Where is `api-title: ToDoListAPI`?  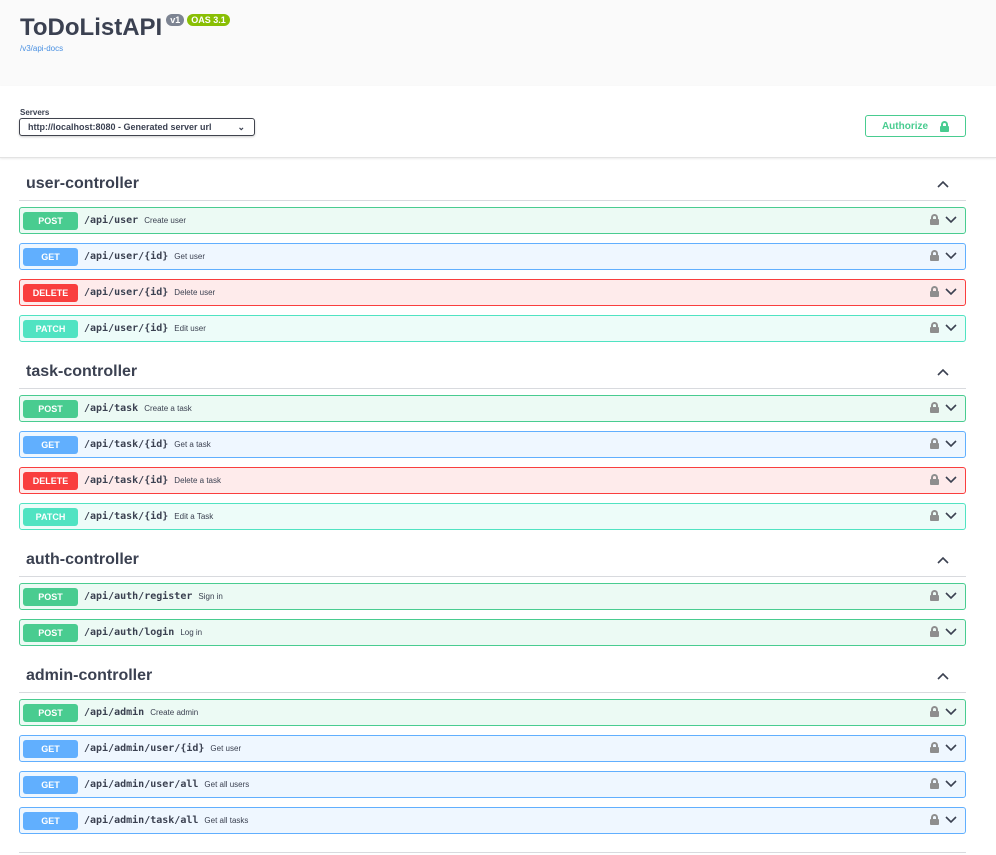 api-title: ToDoListAPI is located at coordinates (91, 27).